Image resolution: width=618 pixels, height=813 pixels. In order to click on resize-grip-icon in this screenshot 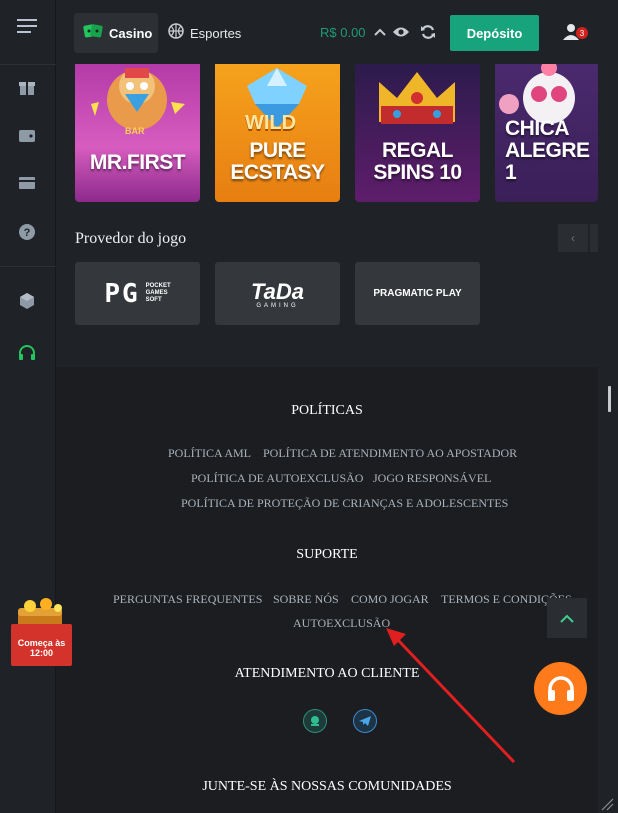, I will do `click(607, 804)`.